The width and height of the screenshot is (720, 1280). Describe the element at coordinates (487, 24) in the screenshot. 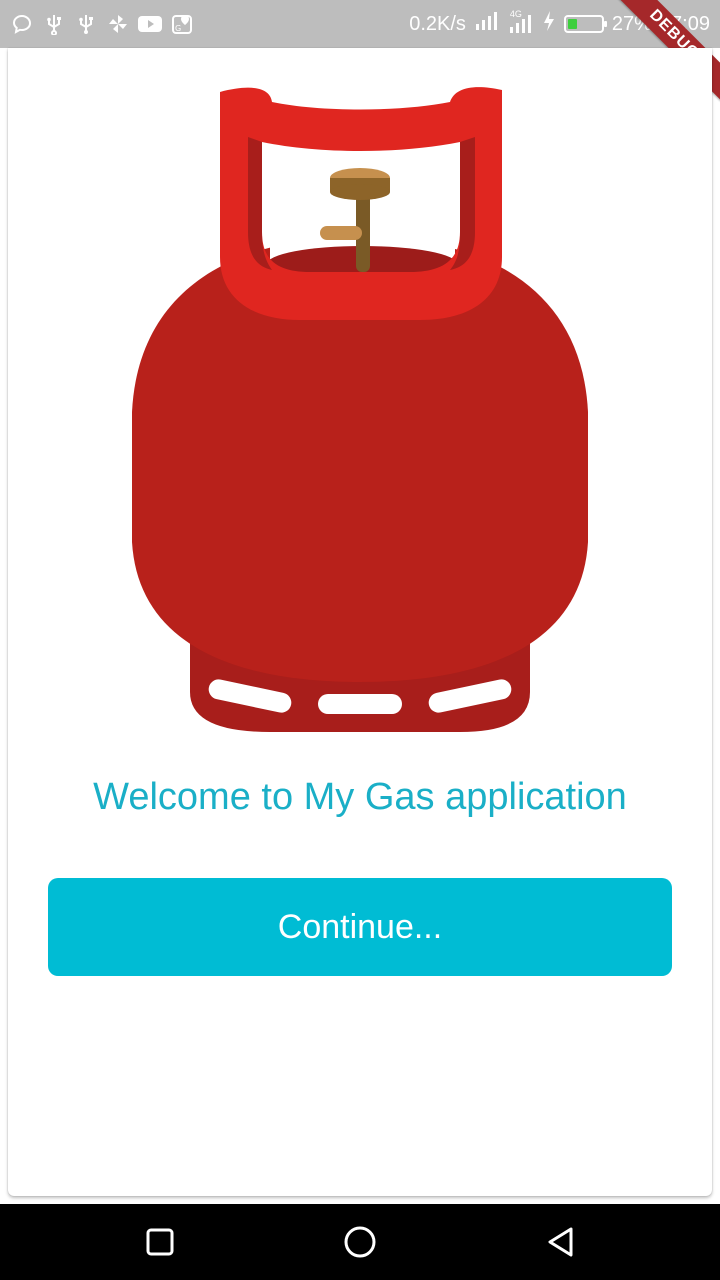

I see `signal-icon` at that location.